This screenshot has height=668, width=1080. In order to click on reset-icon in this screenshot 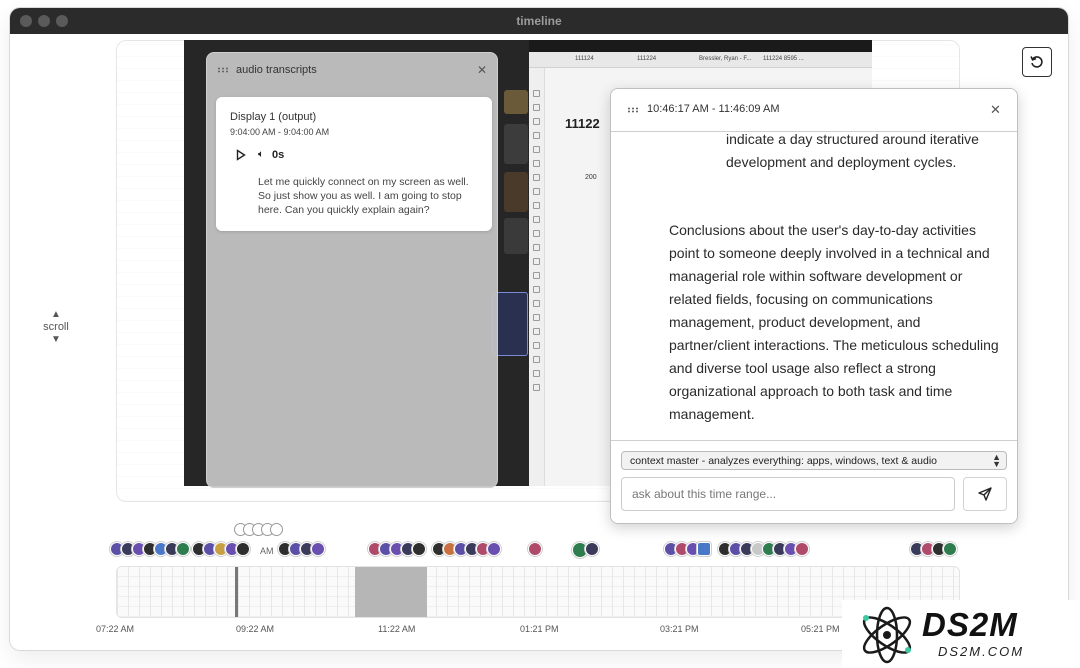, I will do `click(1036, 62)`.